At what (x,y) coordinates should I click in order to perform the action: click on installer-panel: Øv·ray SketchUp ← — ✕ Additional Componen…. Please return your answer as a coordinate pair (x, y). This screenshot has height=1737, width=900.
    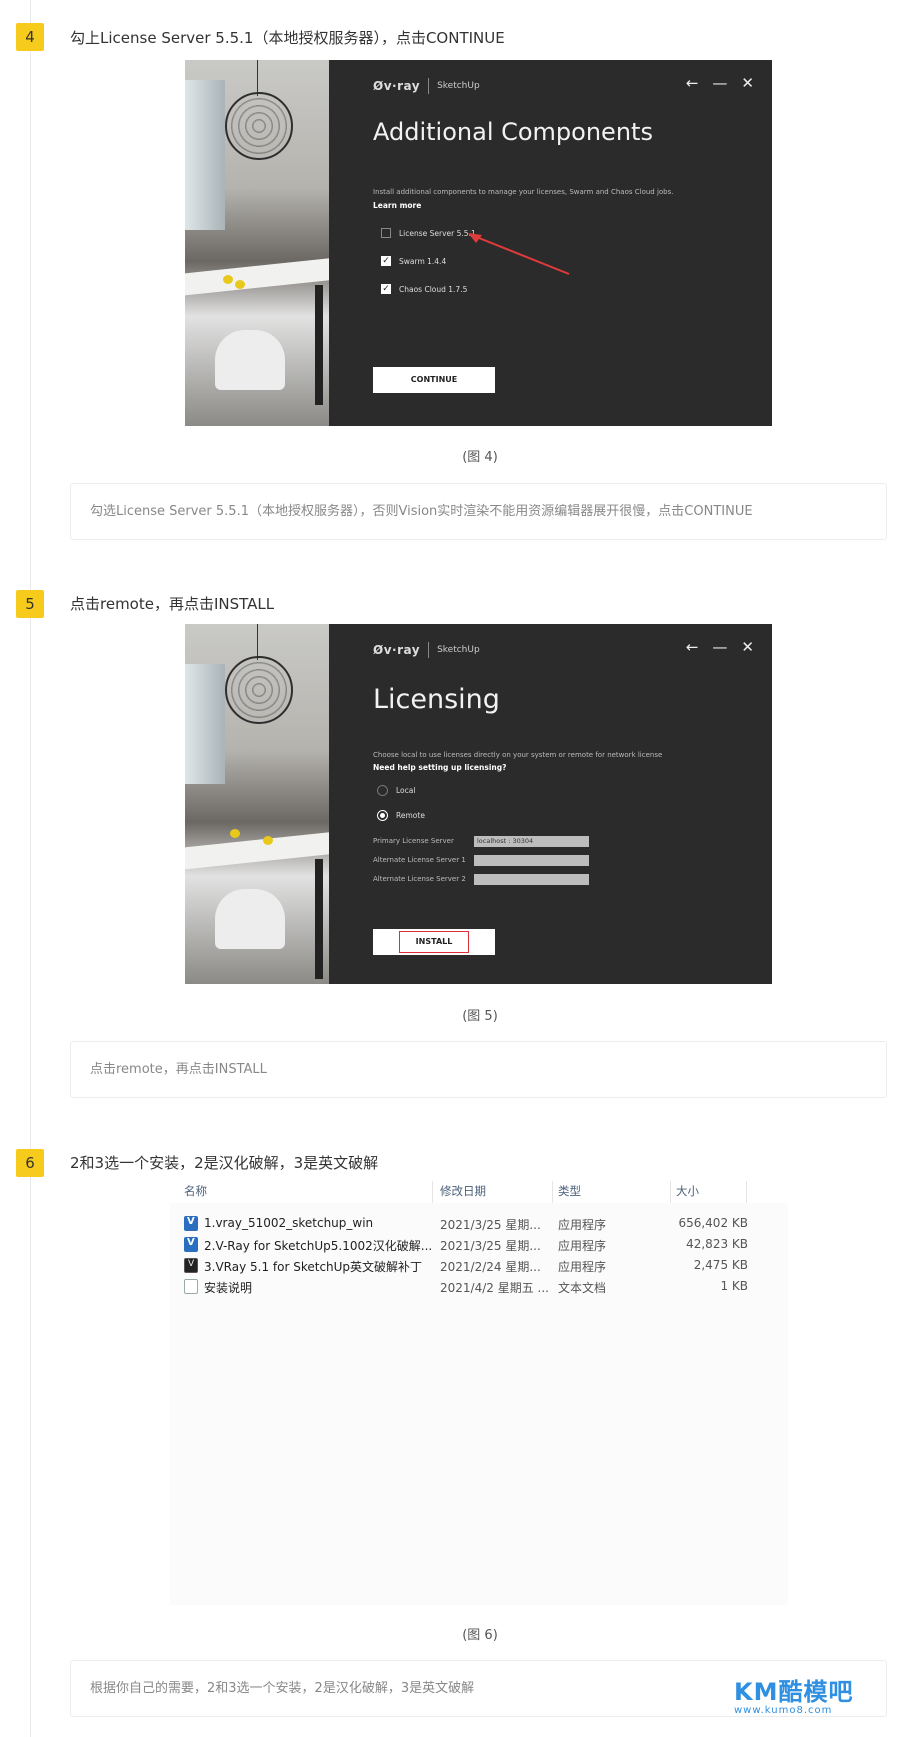
    Looking at the image, I should click on (550, 243).